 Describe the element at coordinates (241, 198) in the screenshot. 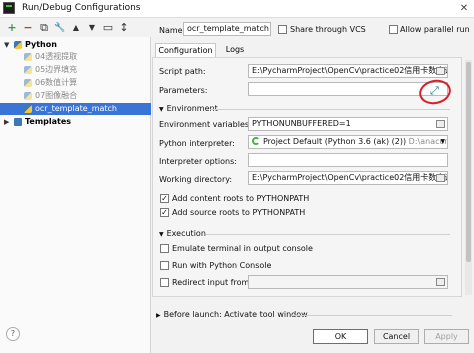

I see `content-roots-label: Add content roots to PYTHONPATH` at that location.